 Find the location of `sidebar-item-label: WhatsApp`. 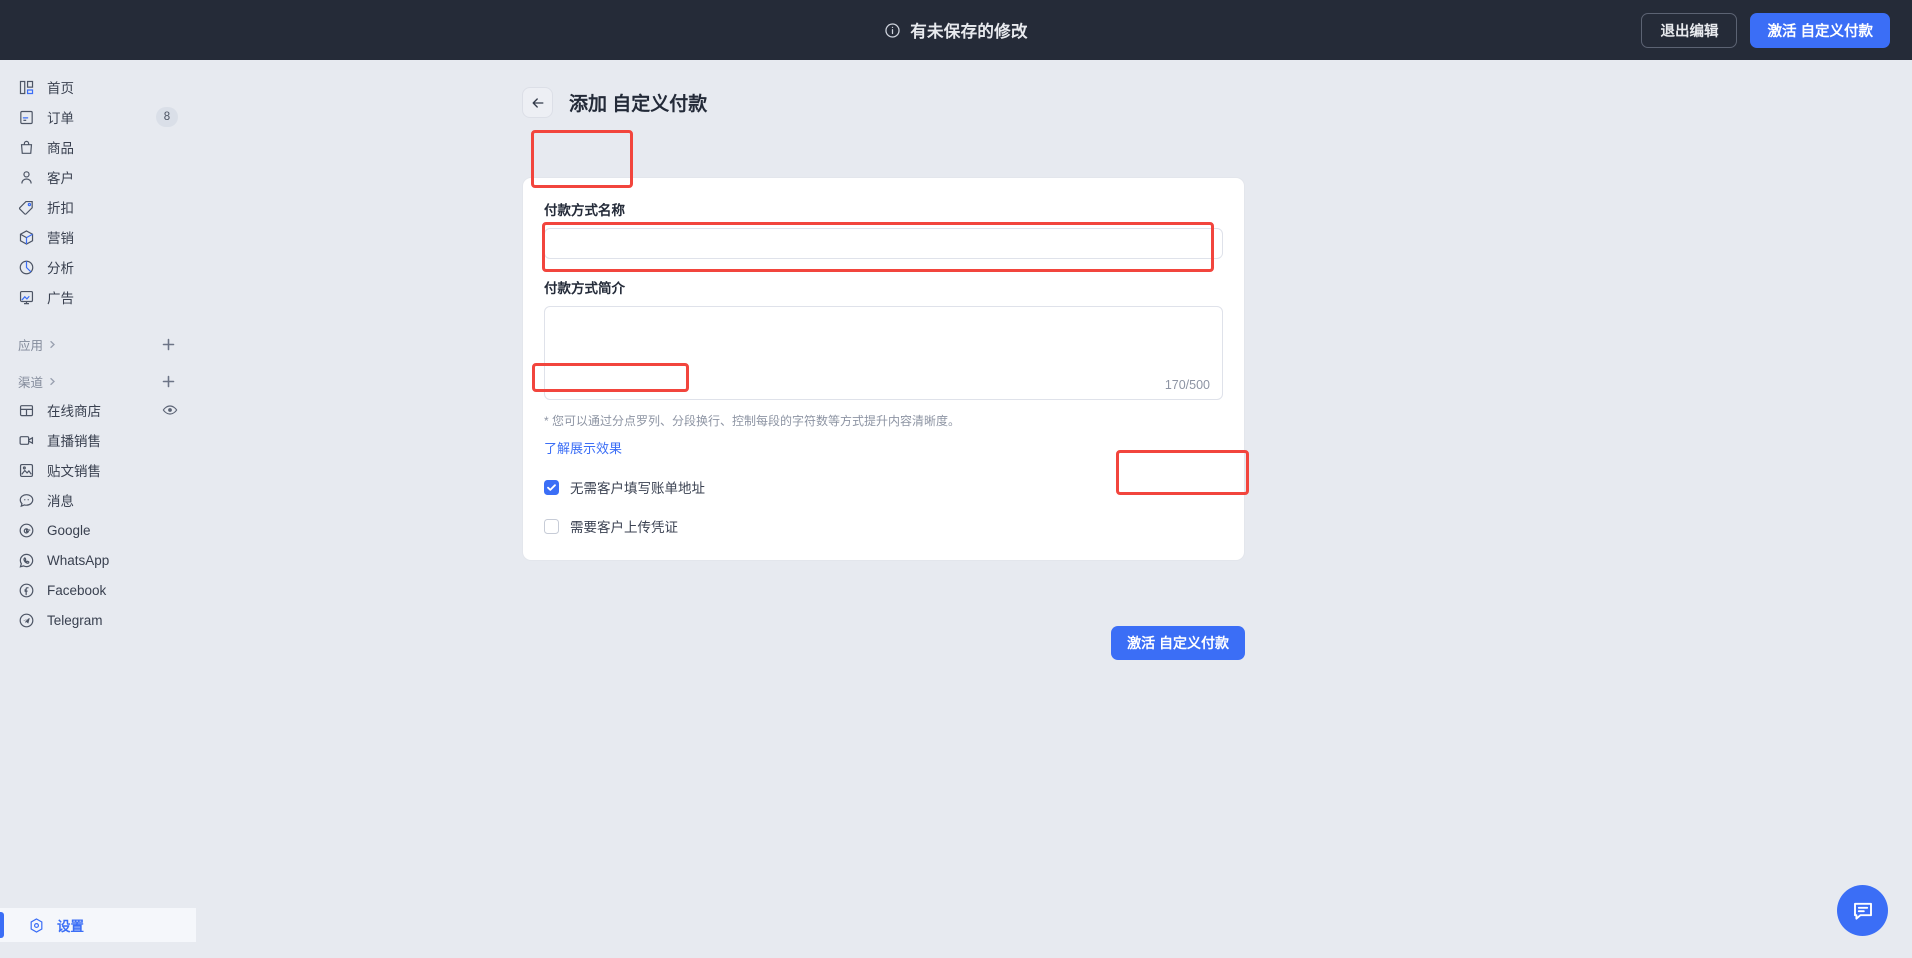

sidebar-item-label: WhatsApp is located at coordinates (78, 560).